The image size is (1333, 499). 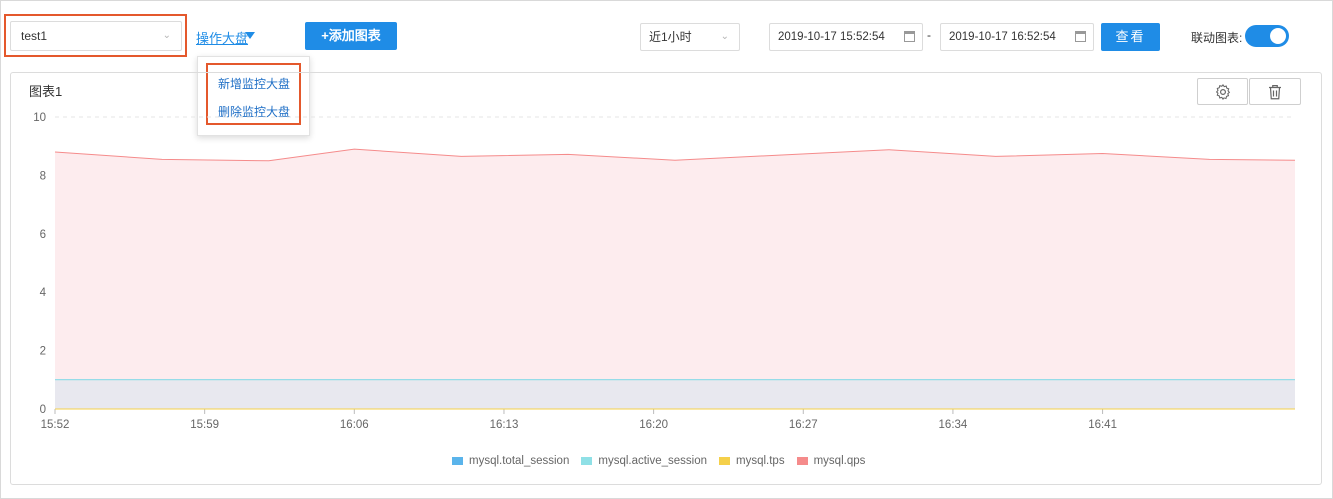 What do you see at coordinates (953, 425) in the screenshot?
I see `x-tick-label: 16:34` at bounding box center [953, 425].